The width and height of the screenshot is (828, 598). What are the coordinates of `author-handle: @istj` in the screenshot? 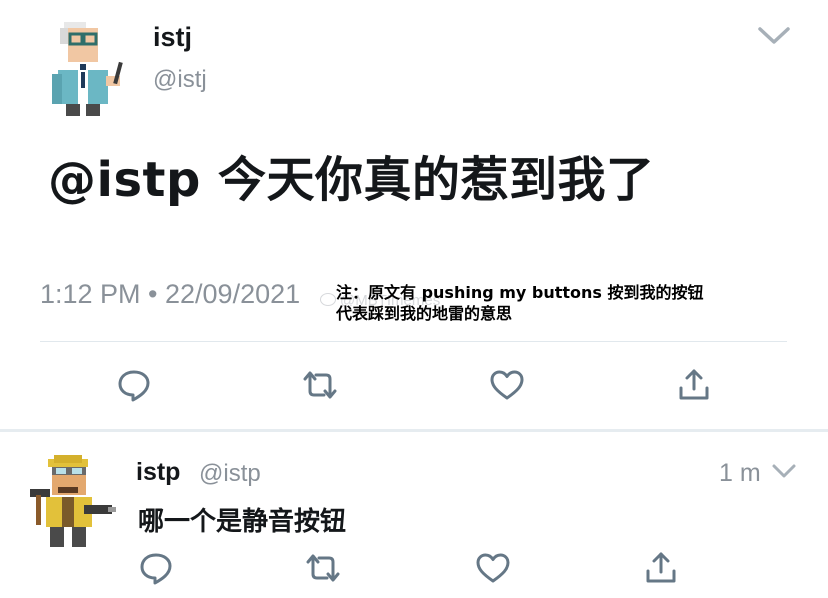 It's located at (180, 80).